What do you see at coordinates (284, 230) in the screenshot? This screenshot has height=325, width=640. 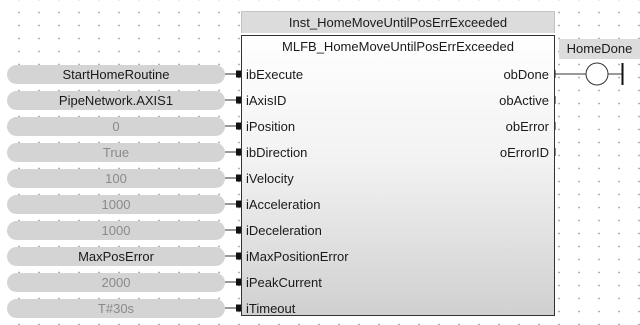 I see `pin-iDeceleration: iDeceleration` at bounding box center [284, 230].